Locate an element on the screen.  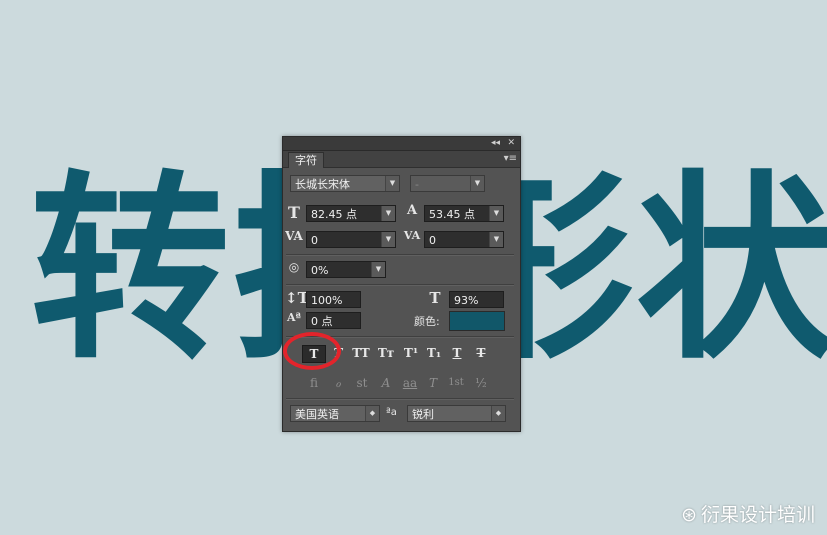
antialias-select: 锐利 ◆ is located at coordinates (456, 413).